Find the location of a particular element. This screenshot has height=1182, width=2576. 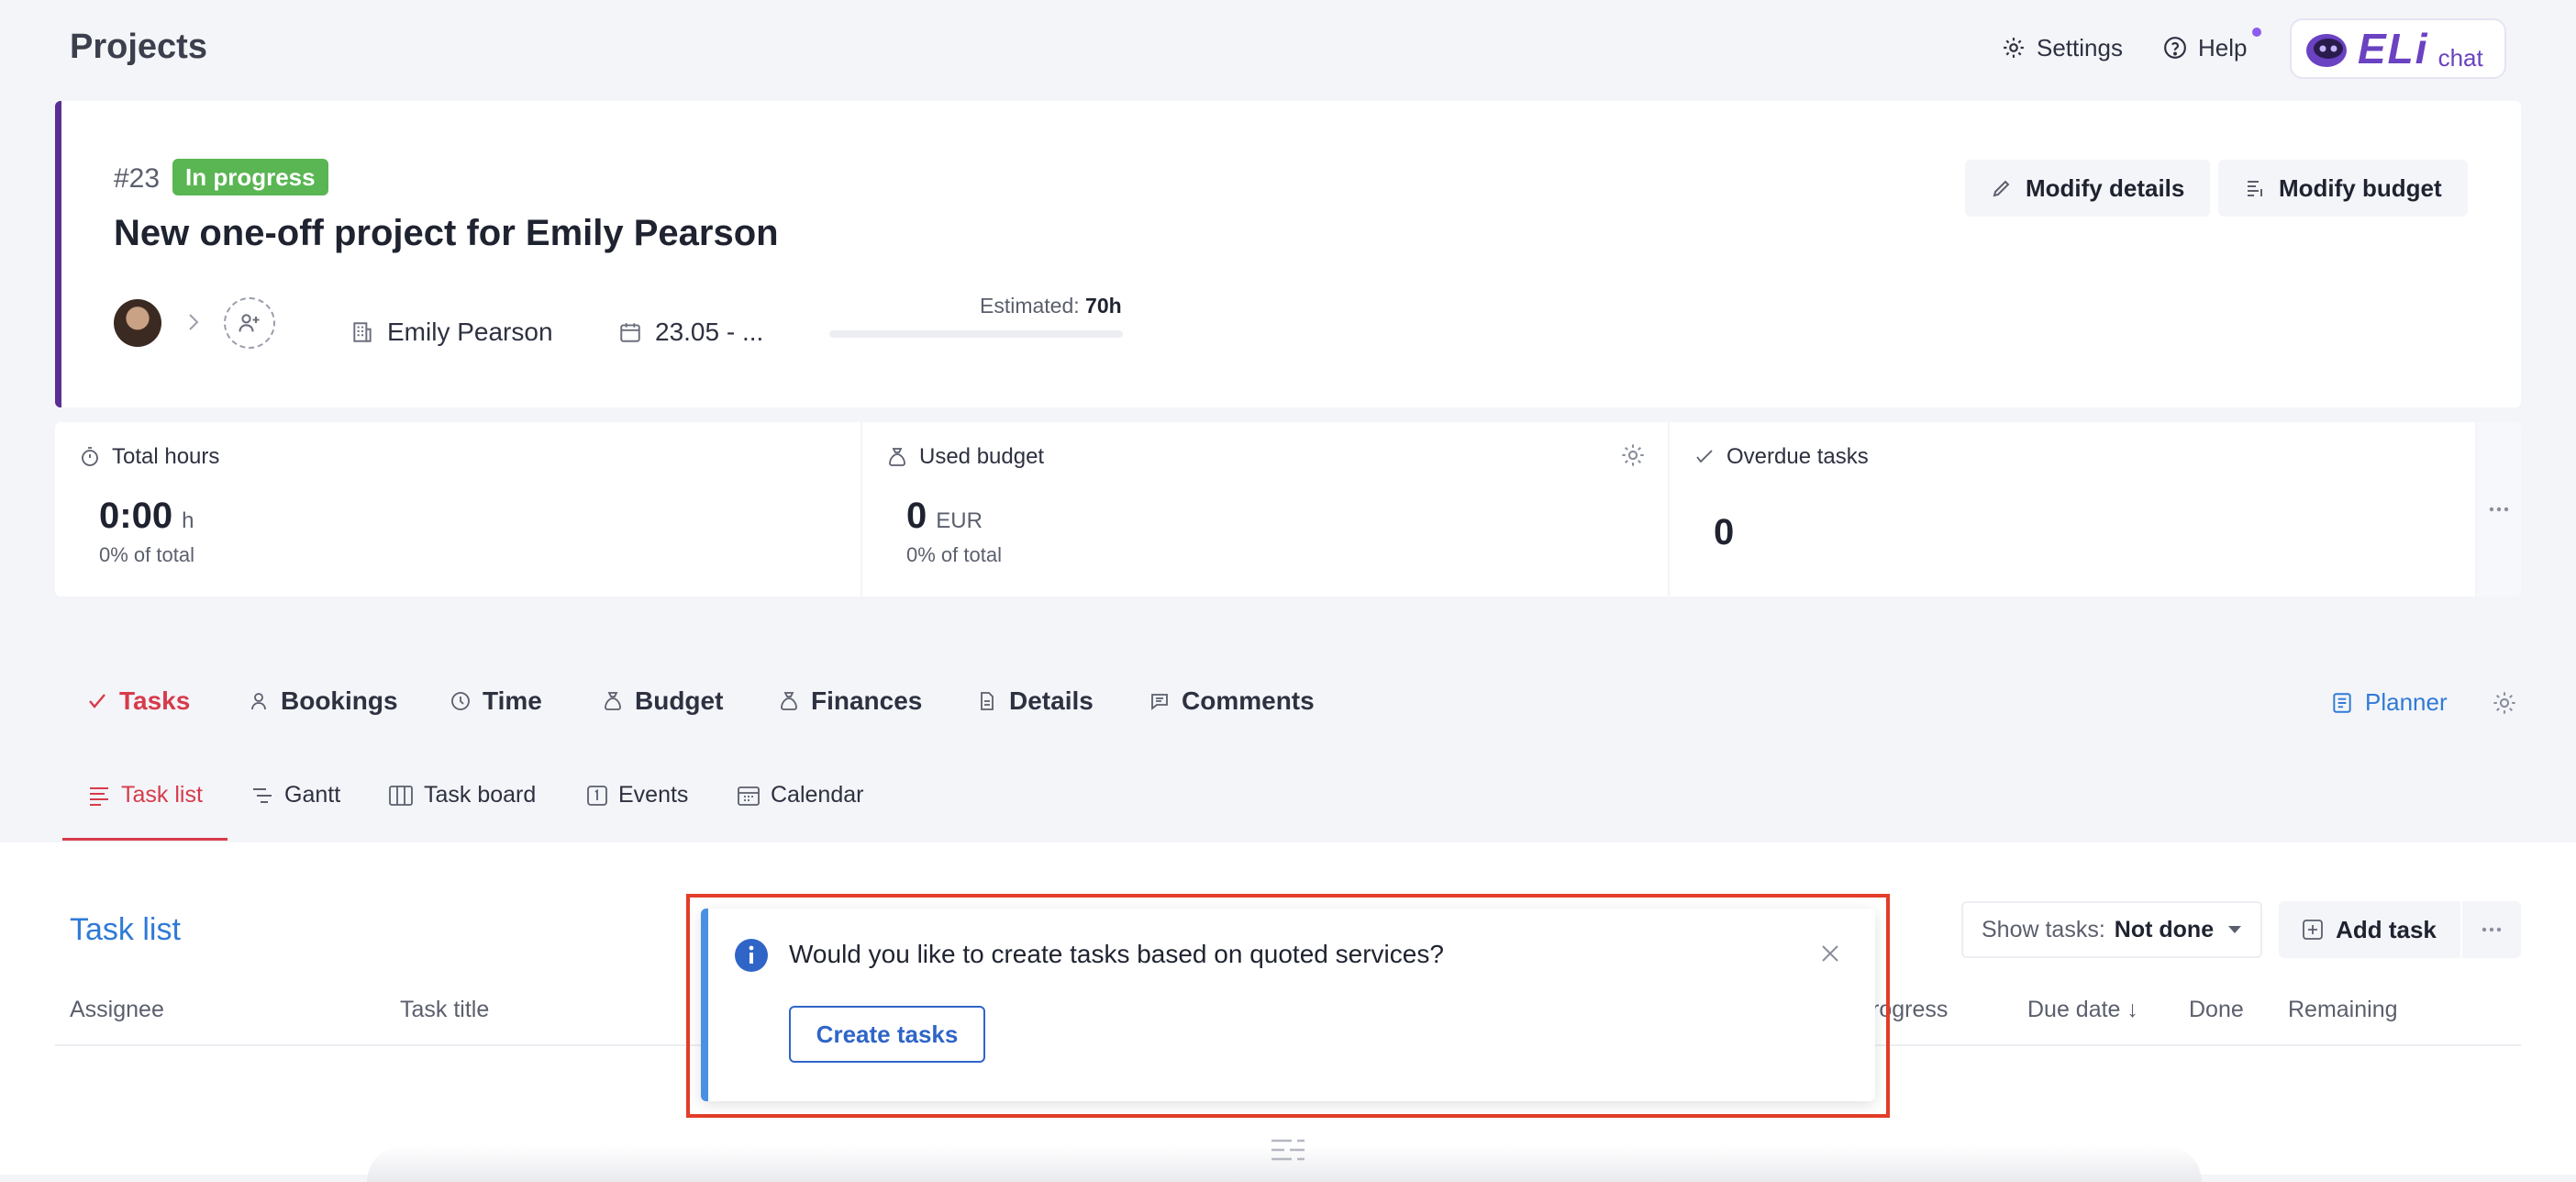

total-hours-label: Total hours is located at coordinates (166, 457).